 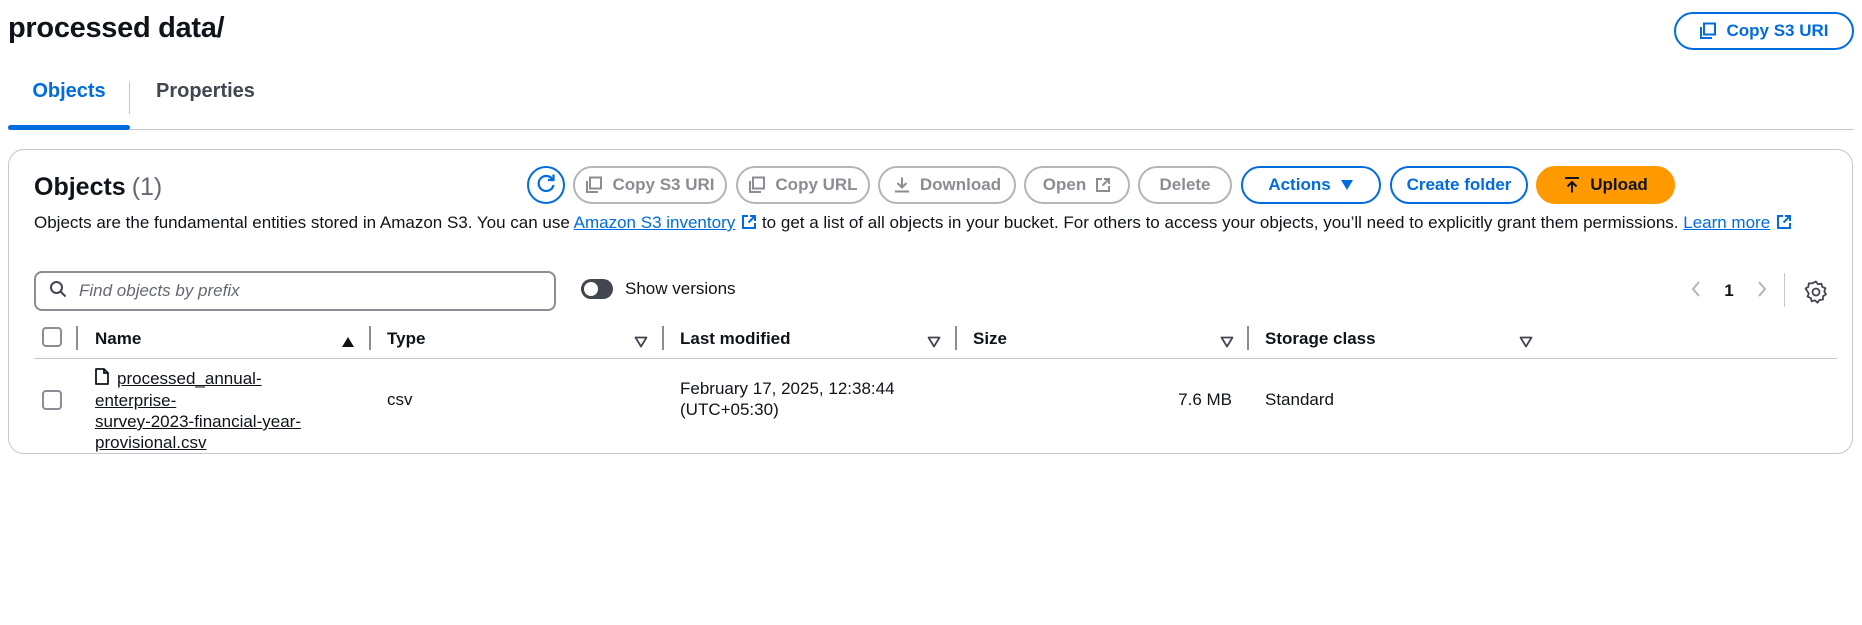 I want to click on delete-label: Delete, so click(x=1185, y=184).